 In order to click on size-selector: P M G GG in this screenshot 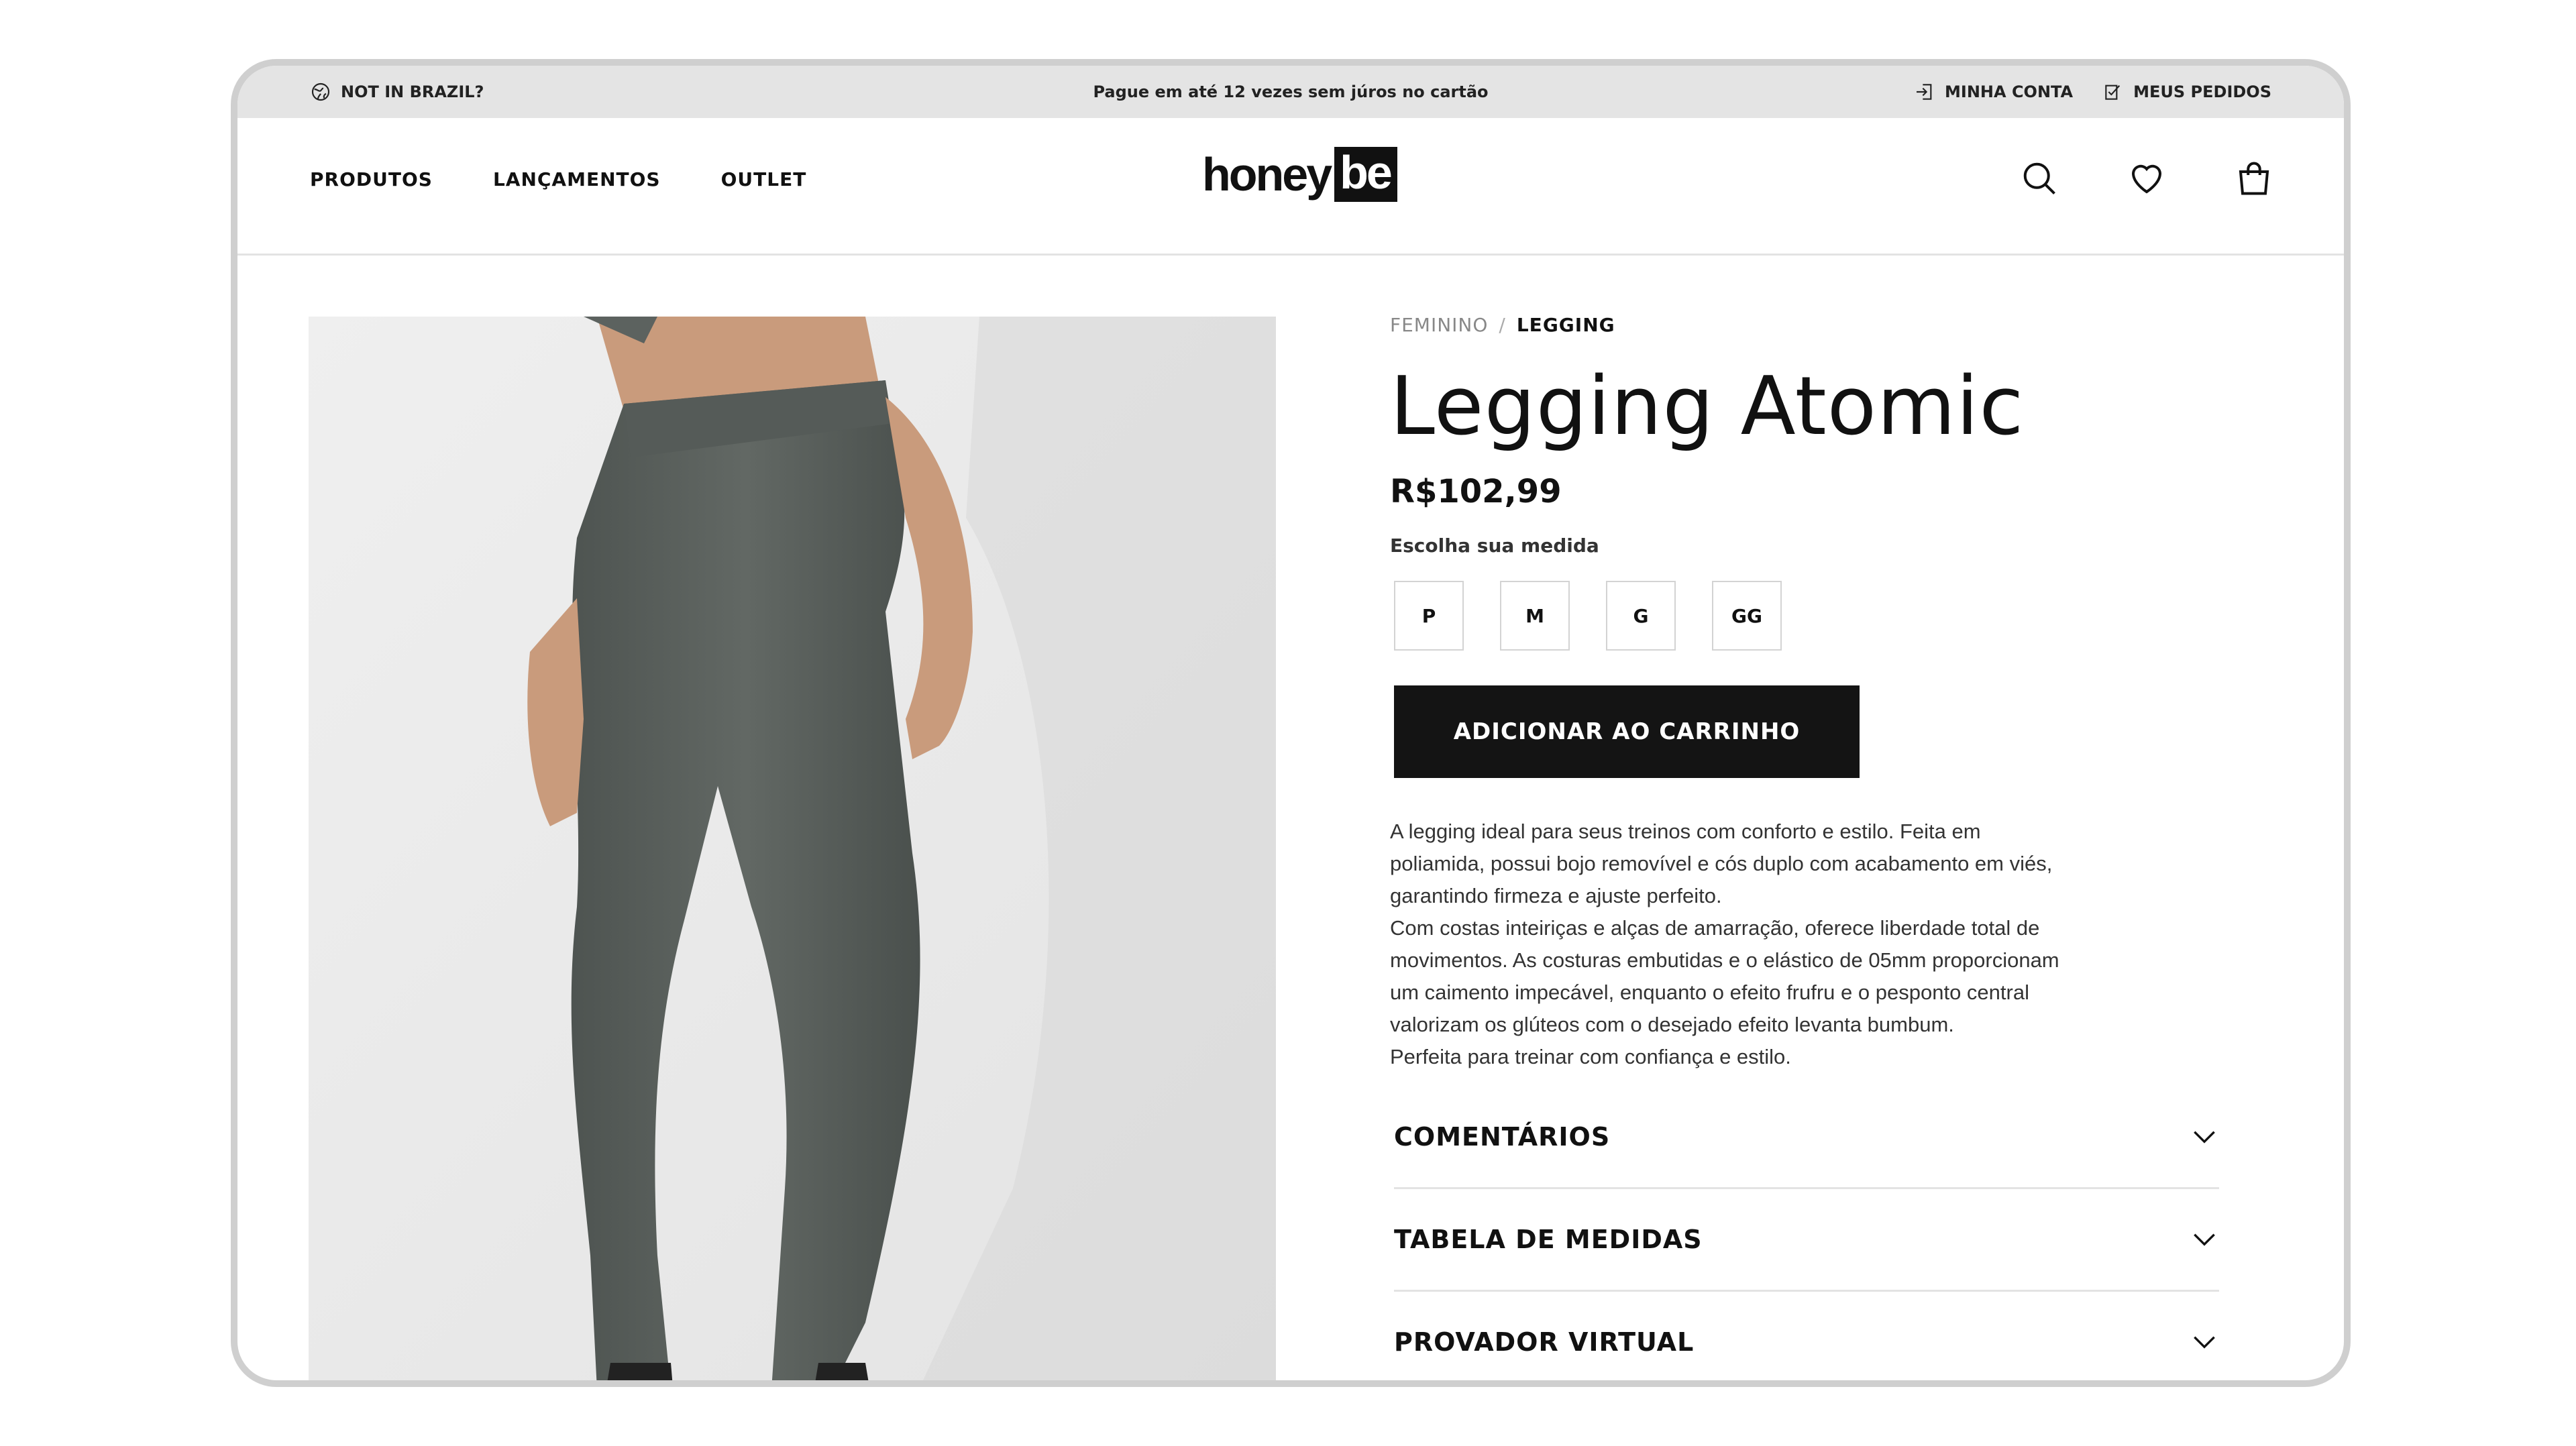, I will do `click(1828, 616)`.